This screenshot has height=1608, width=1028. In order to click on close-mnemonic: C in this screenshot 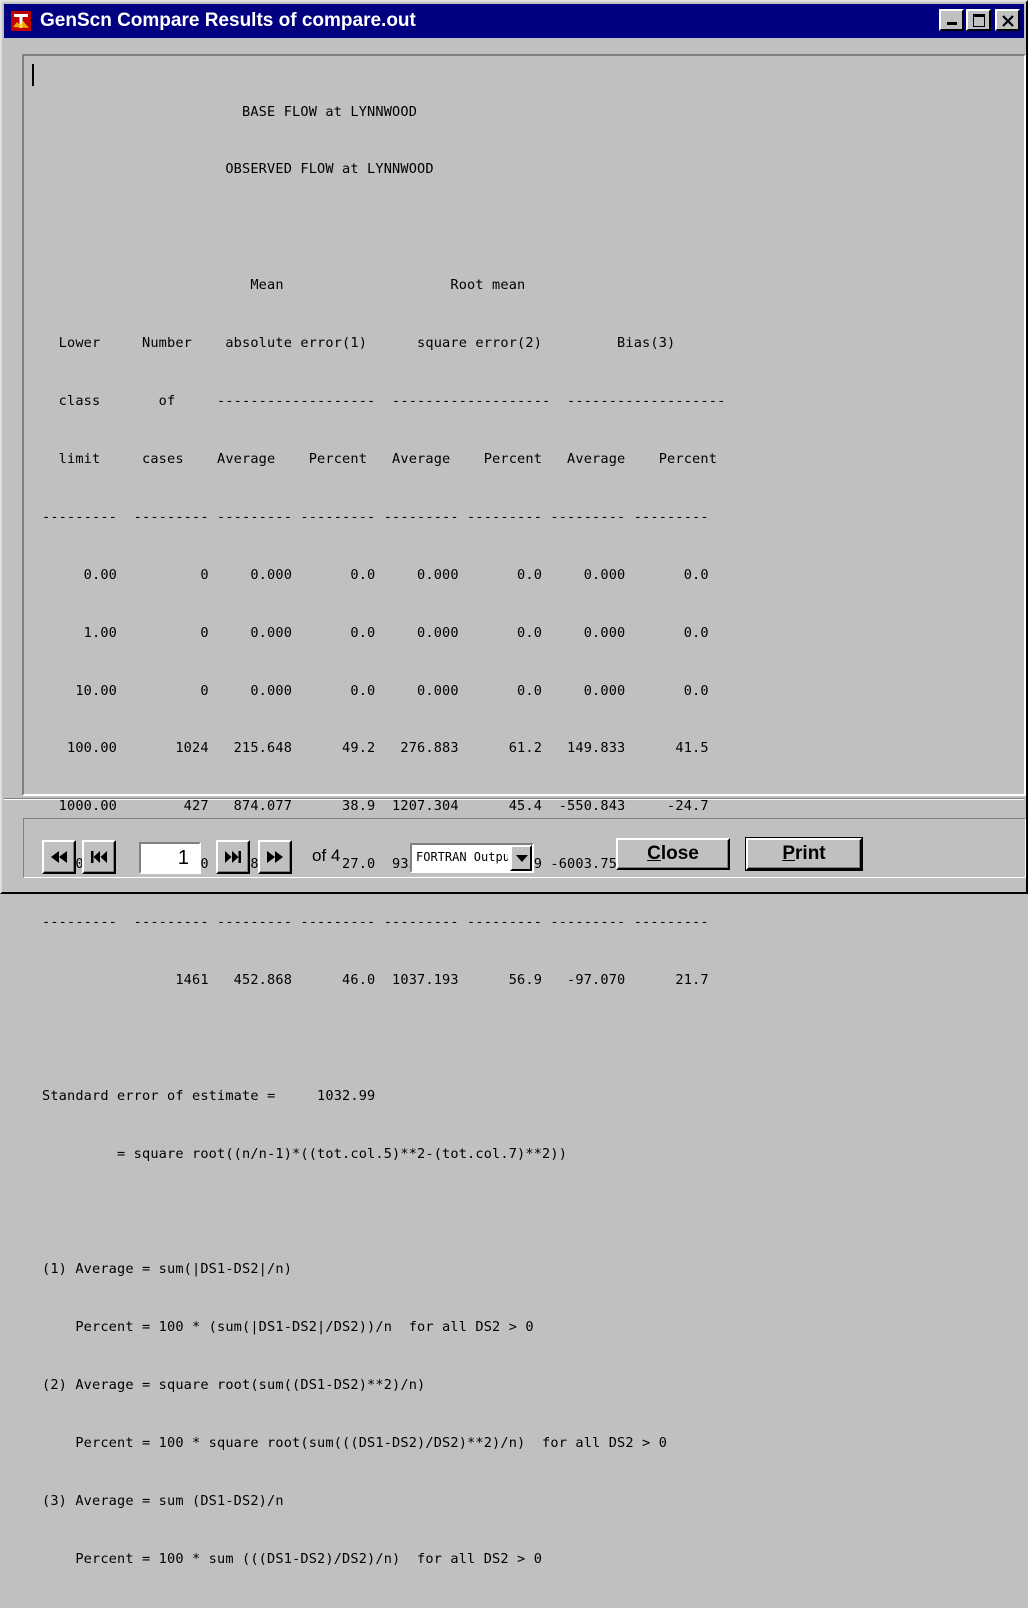, I will do `click(654, 853)`.